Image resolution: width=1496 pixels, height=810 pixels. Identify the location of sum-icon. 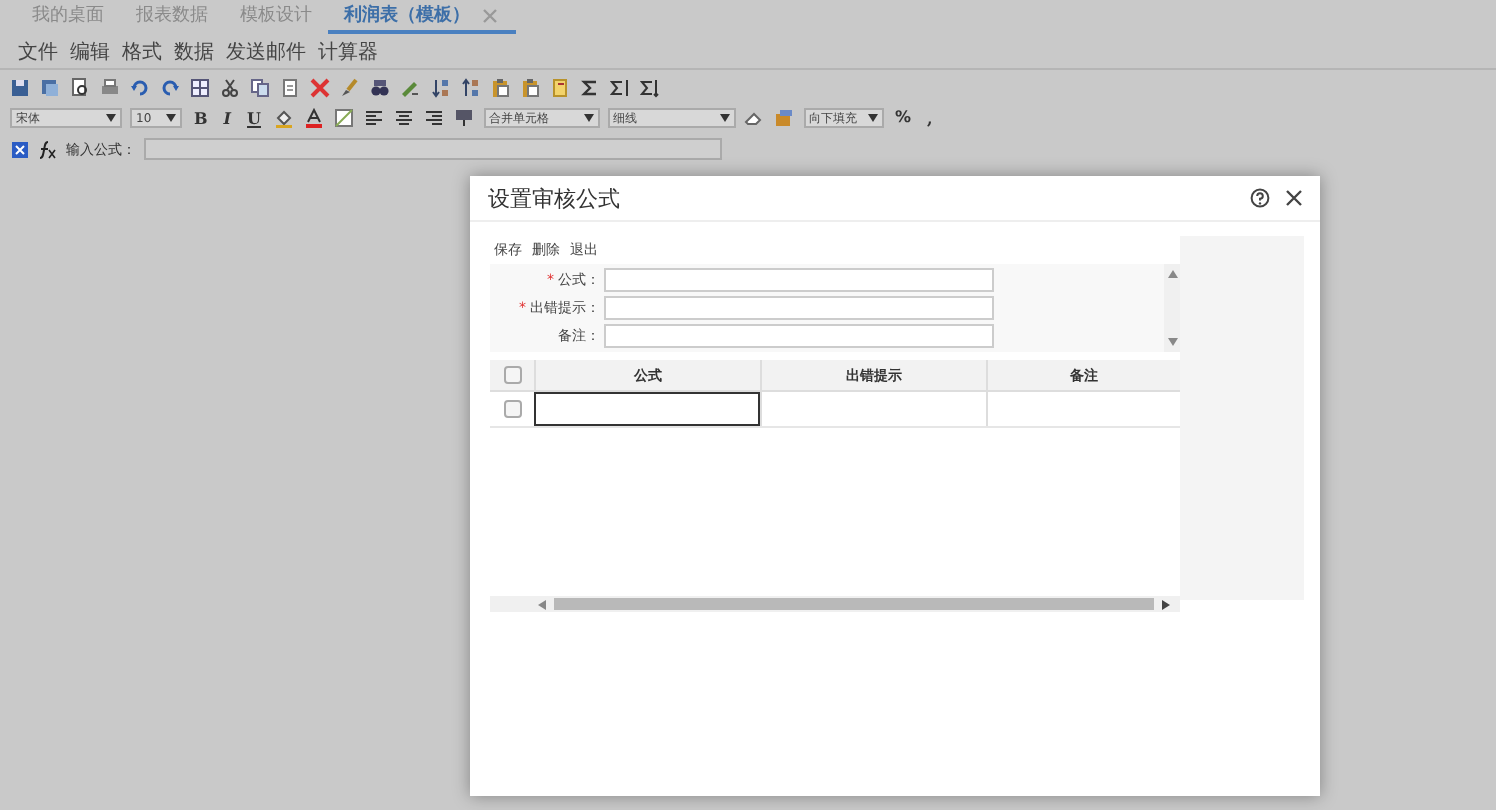
(590, 88).